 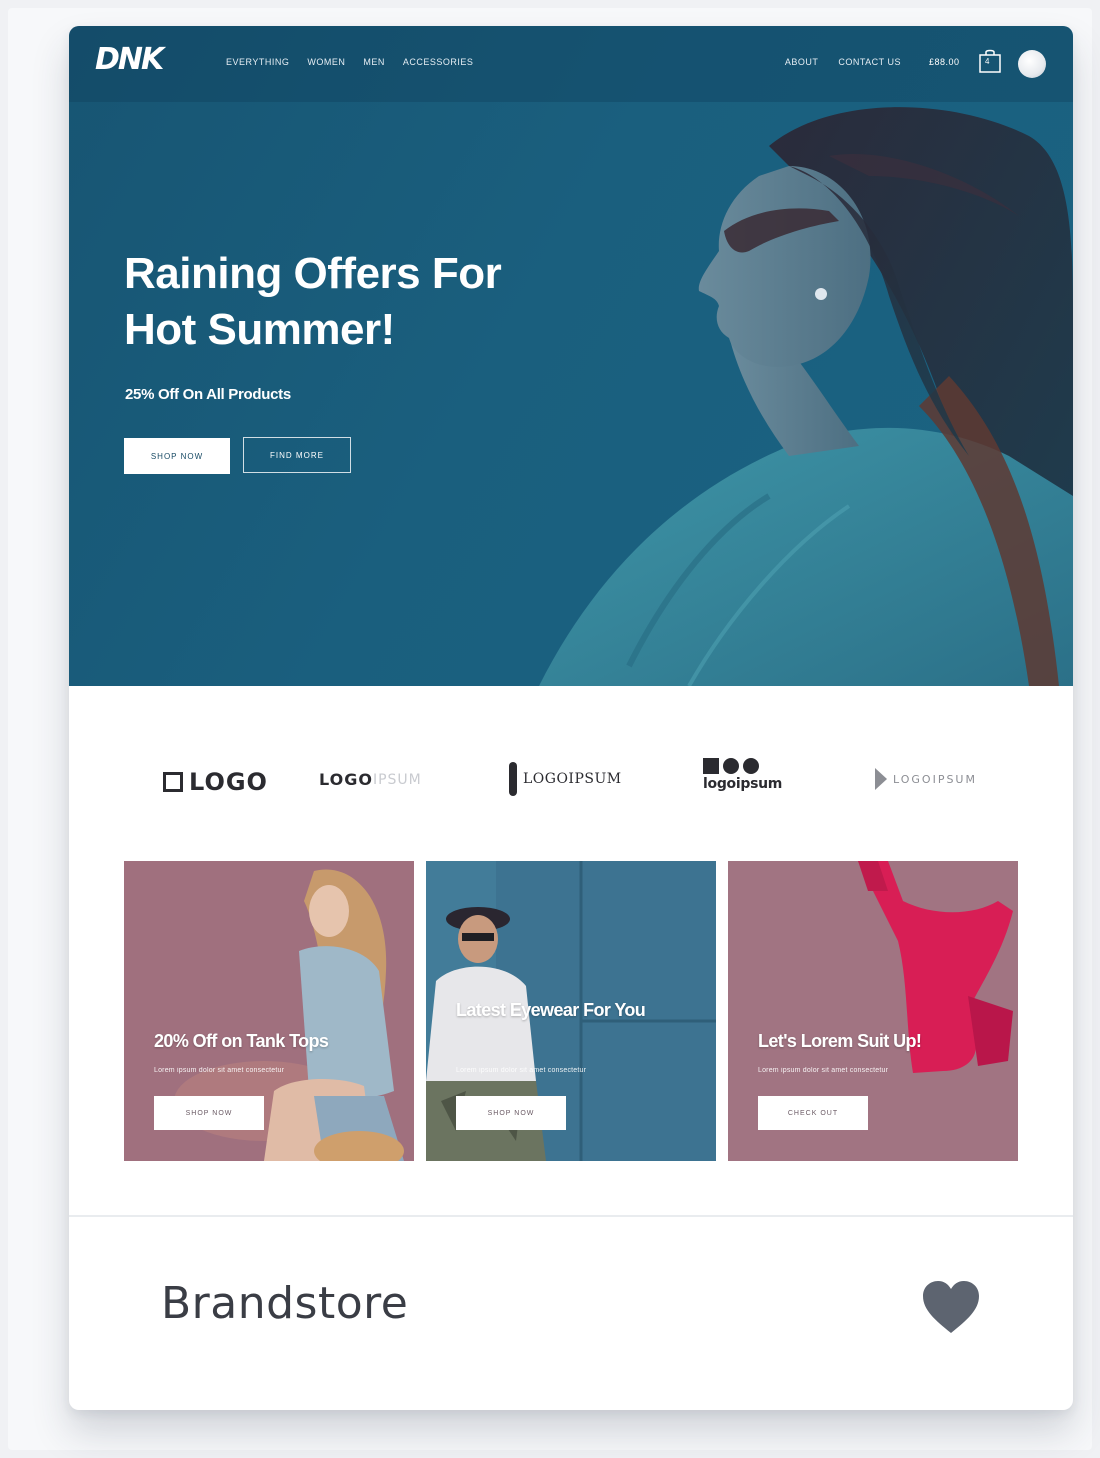 I want to click on shop-now-button: SHOP NOW, so click(x=177, y=456).